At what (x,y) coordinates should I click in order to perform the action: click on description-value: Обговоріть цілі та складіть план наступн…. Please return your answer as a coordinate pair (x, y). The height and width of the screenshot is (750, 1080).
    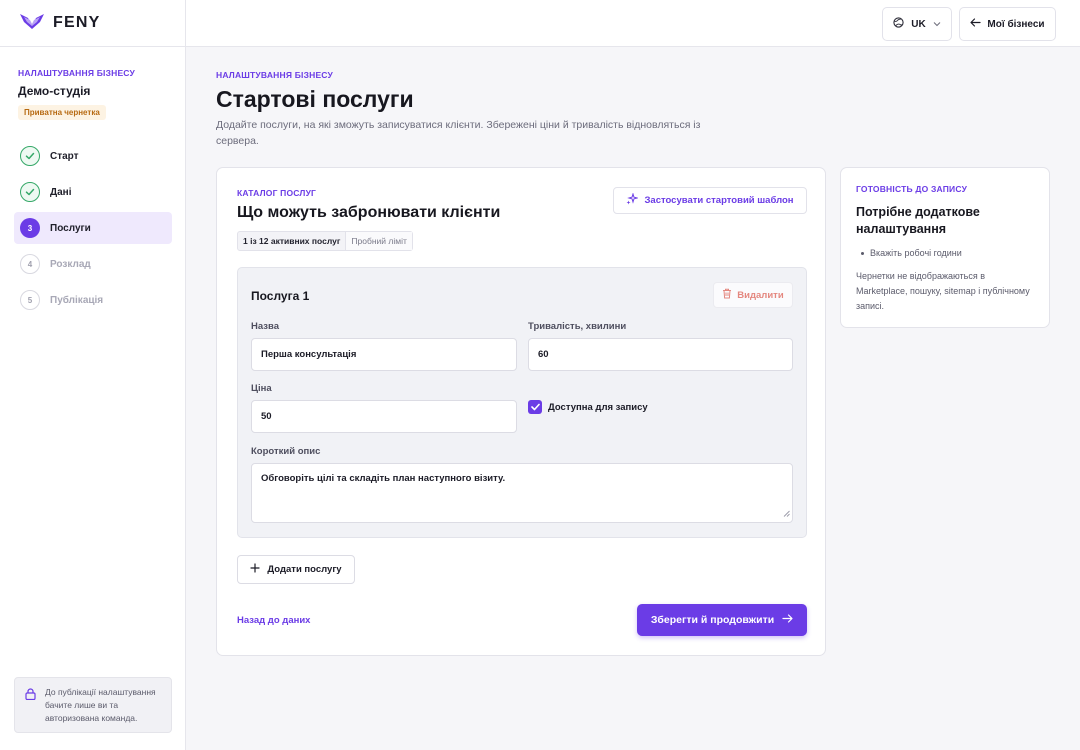
    Looking at the image, I should click on (383, 478).